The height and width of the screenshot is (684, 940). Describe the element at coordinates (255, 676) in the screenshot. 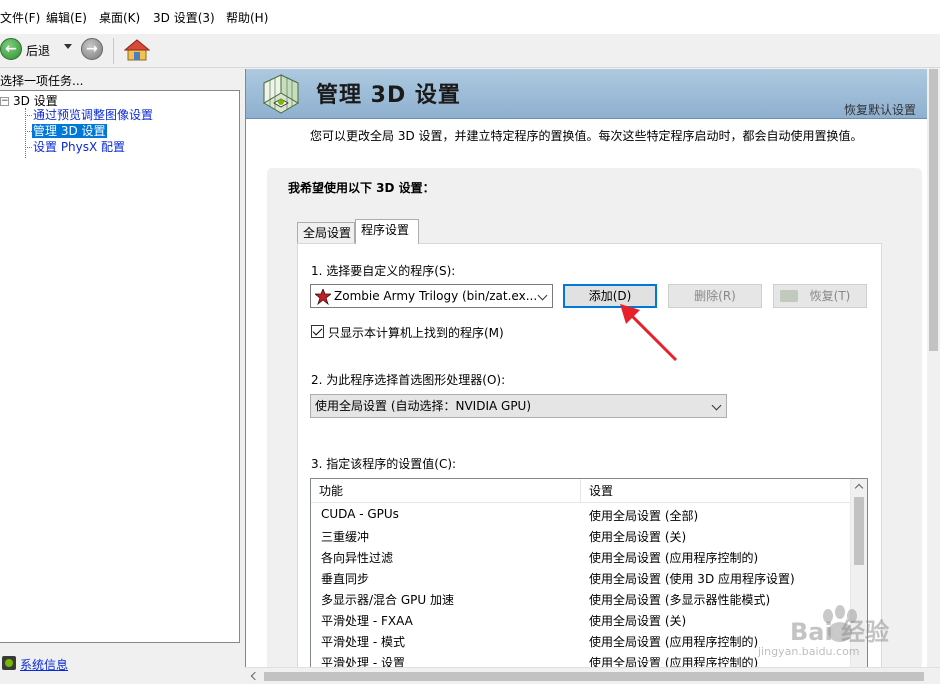

I see `scroll-left-icon` at that location.